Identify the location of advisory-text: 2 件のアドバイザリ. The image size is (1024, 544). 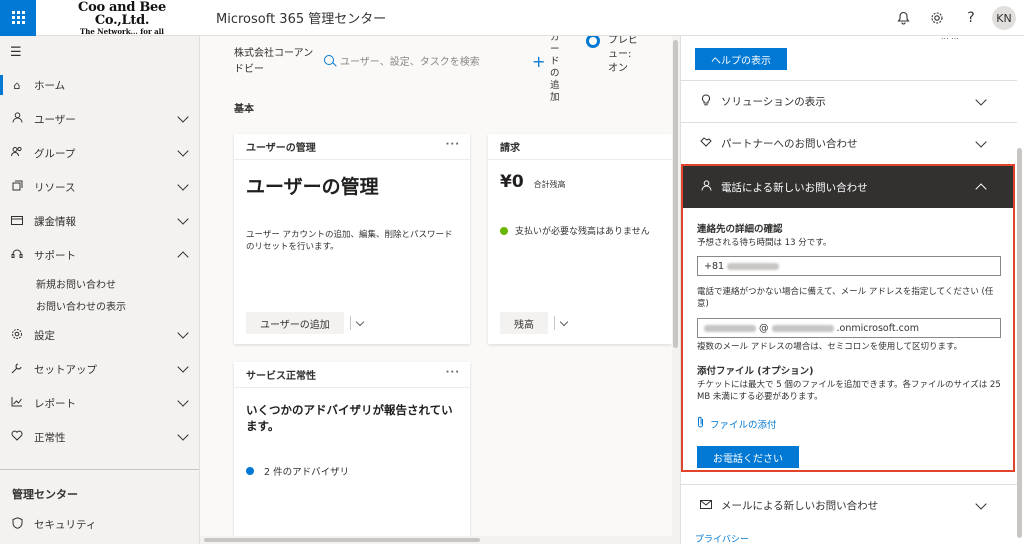
(307, 472).